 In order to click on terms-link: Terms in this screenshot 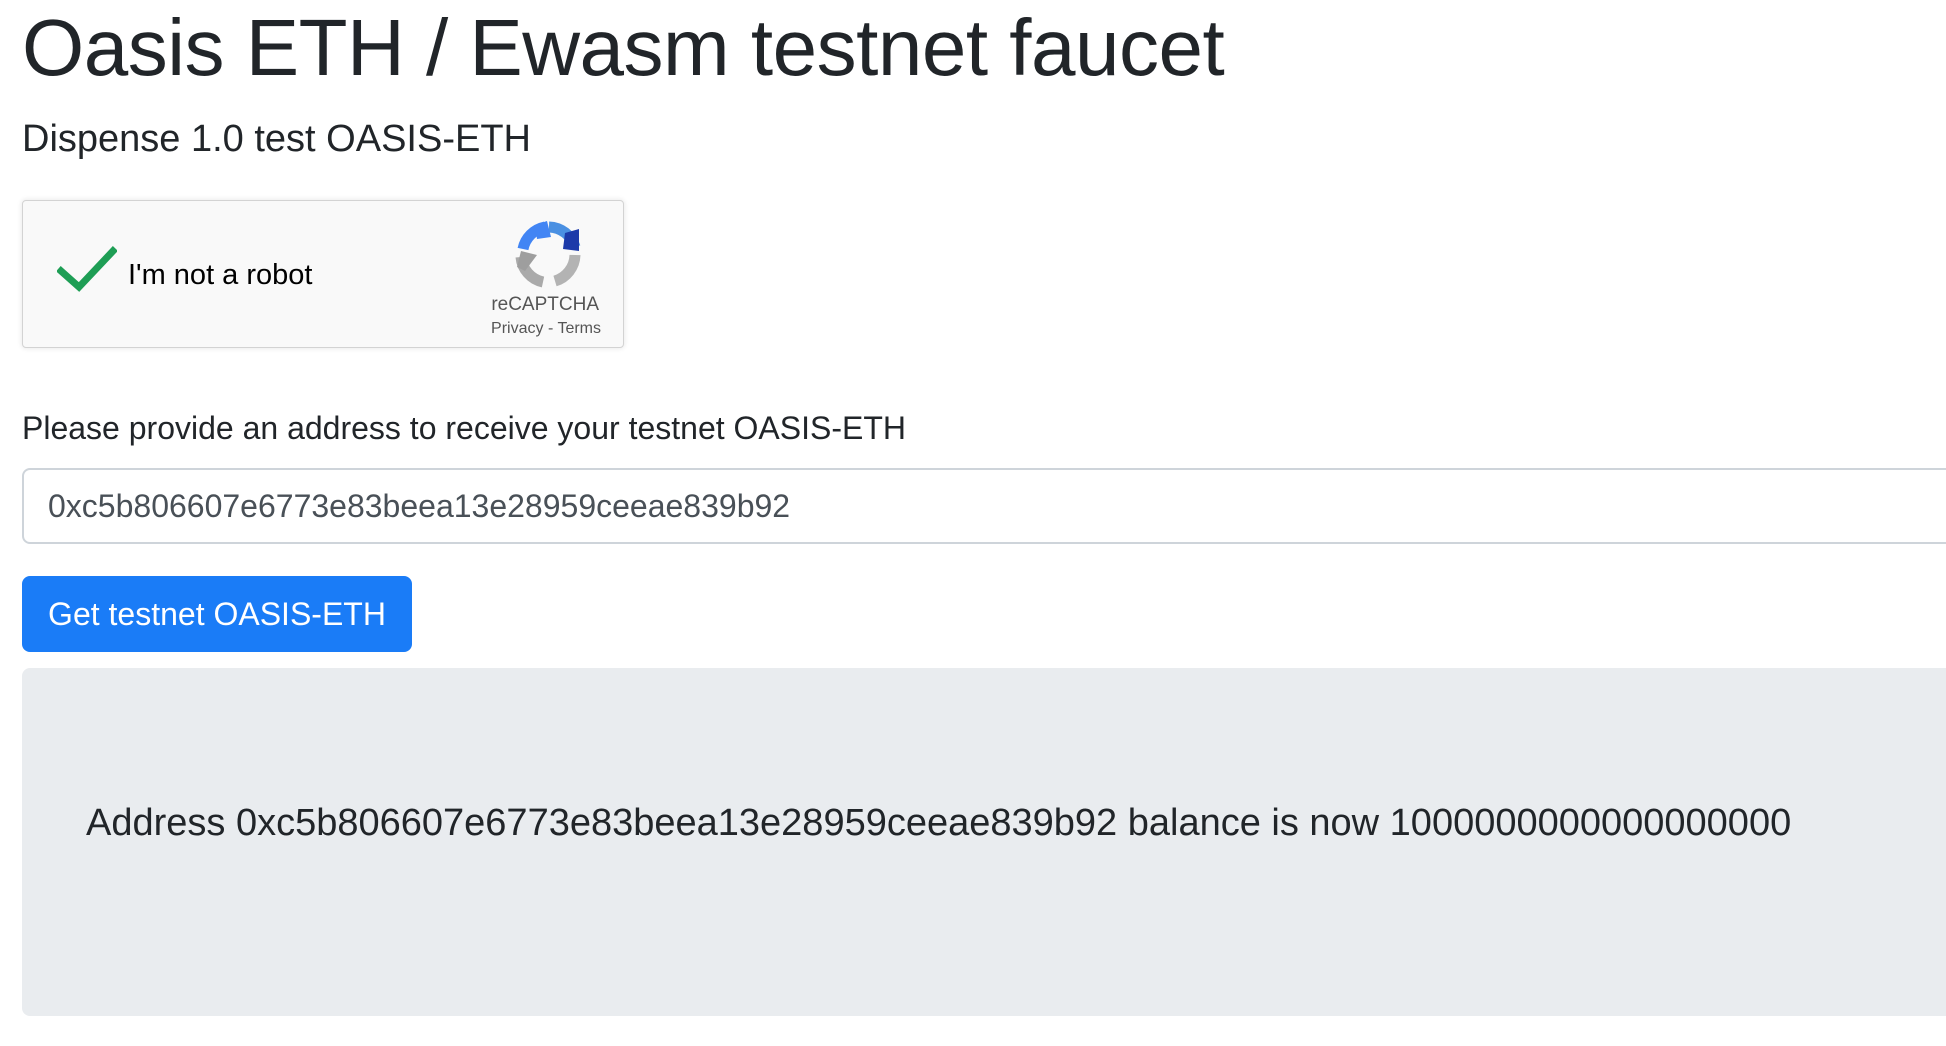, I will do `click(579, 328)`.